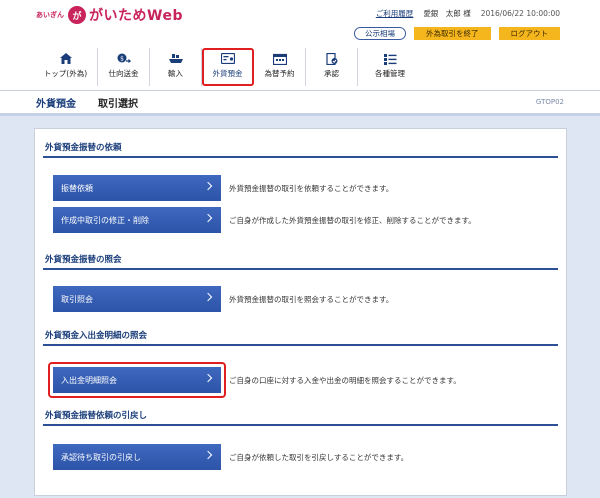 This screenshot has width=600, height=498. I want to click on approval-icon, so click(332, 58).